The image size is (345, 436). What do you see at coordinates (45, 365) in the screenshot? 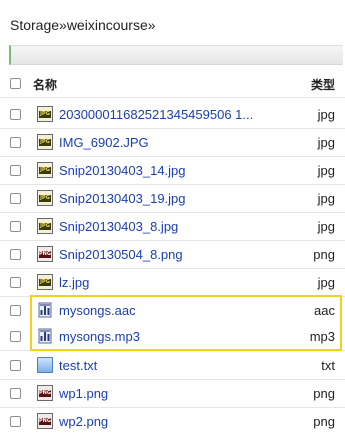
I see `text-file-icon` at bounding box center [45, 365].